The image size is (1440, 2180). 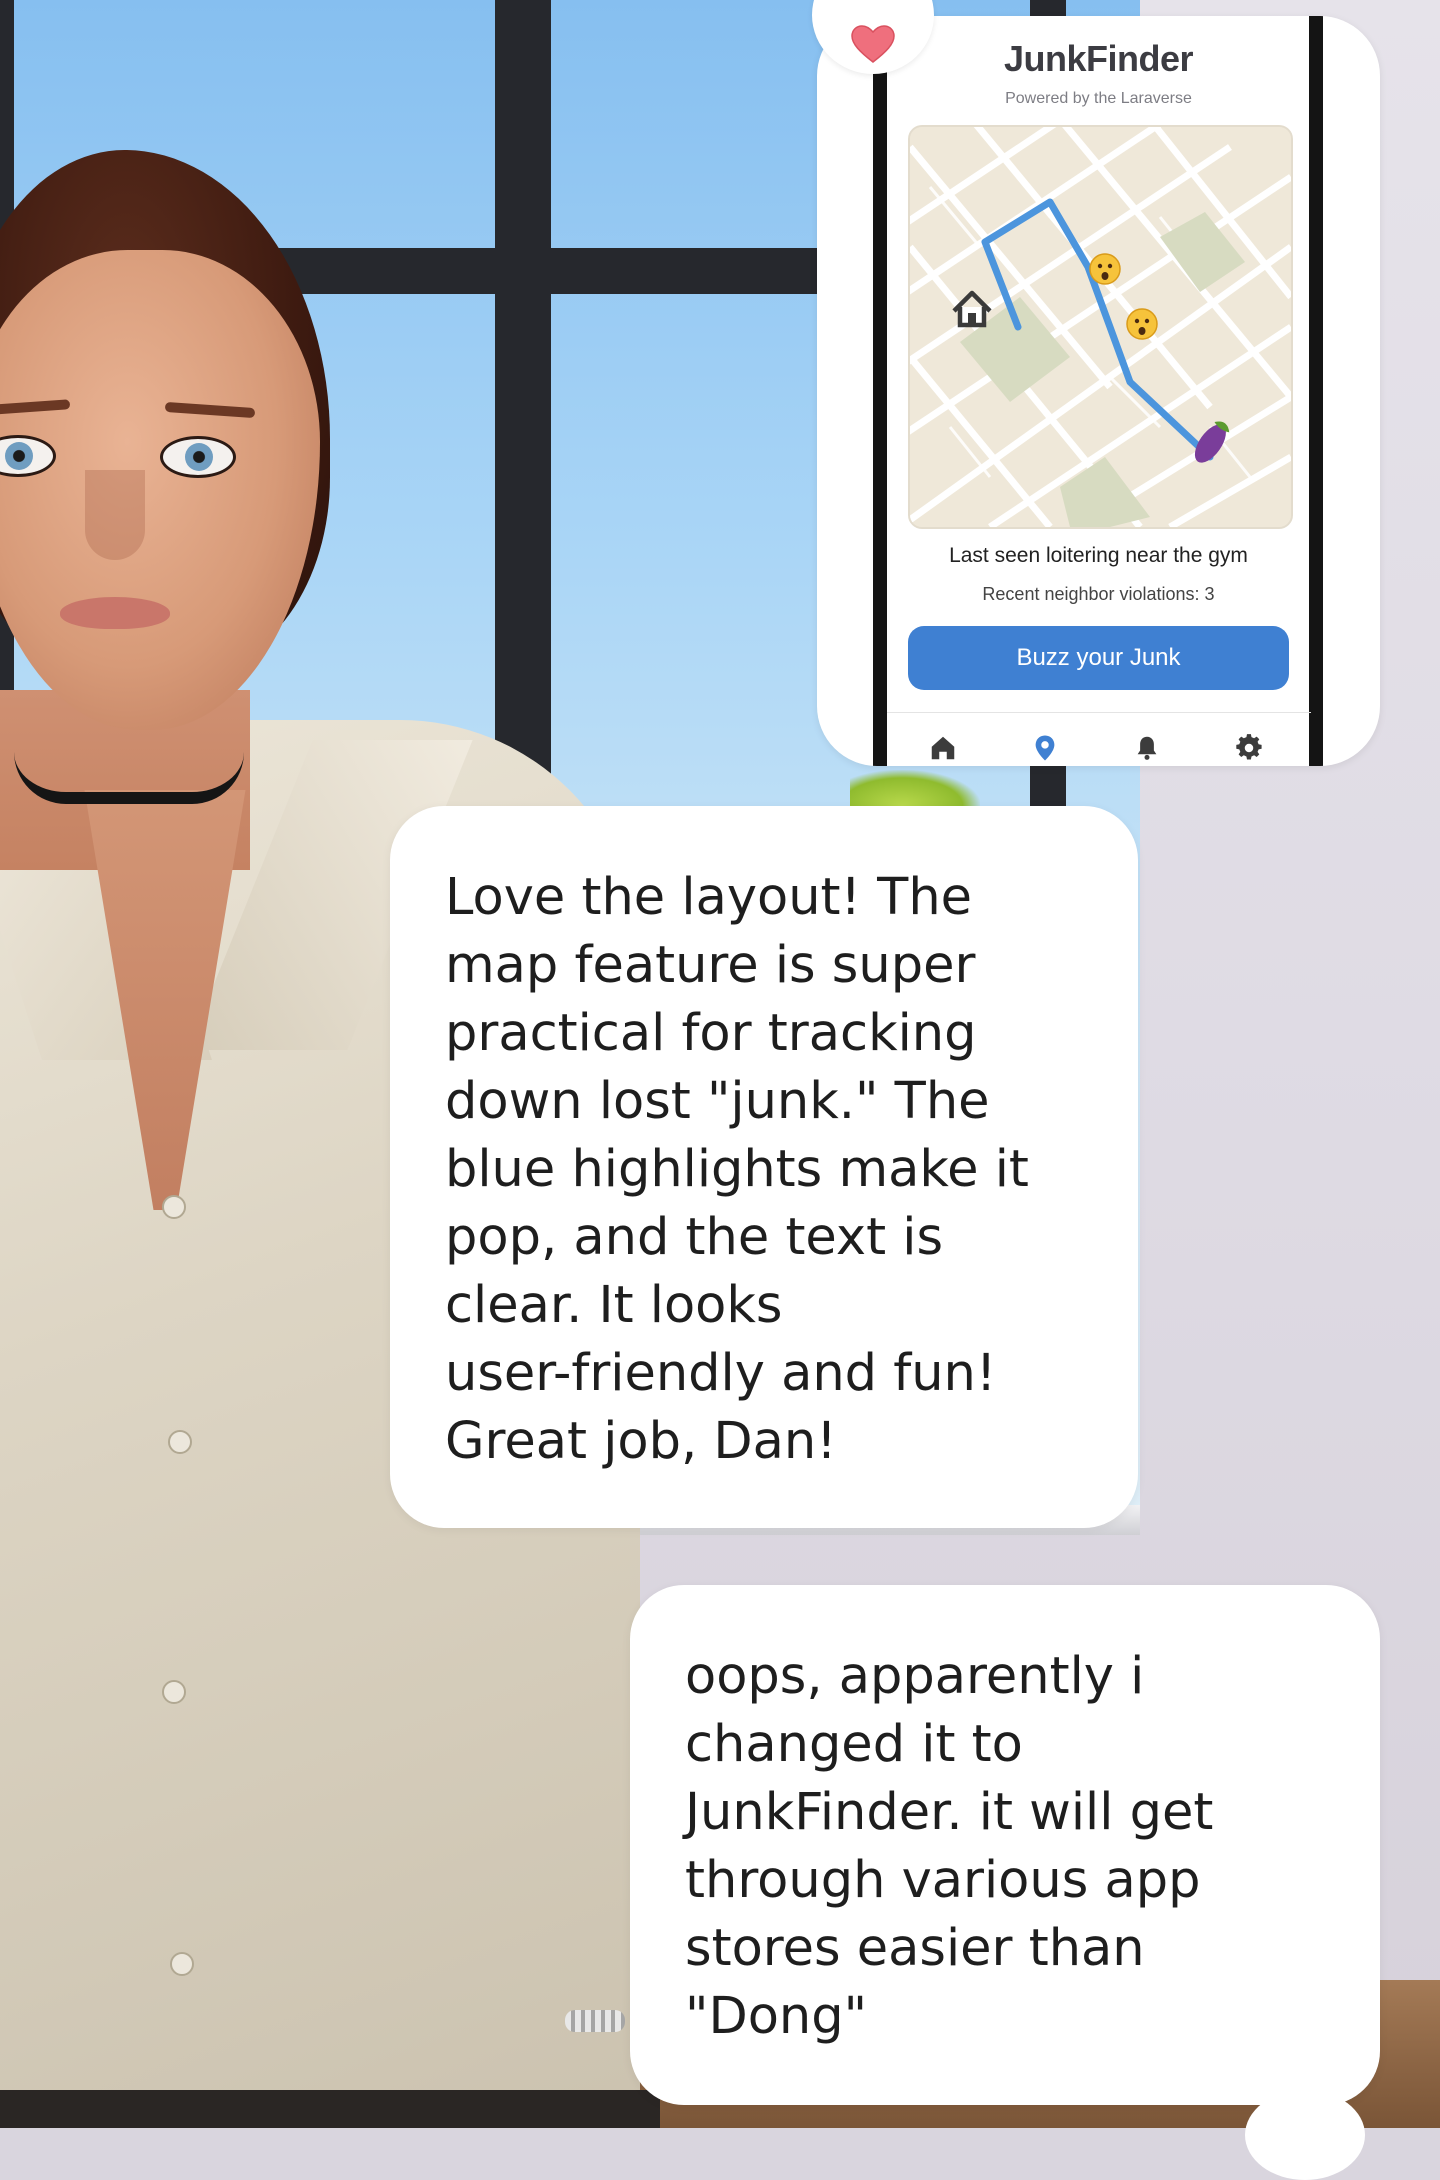 I want to click on tab-home, so click(x=943, y=747).